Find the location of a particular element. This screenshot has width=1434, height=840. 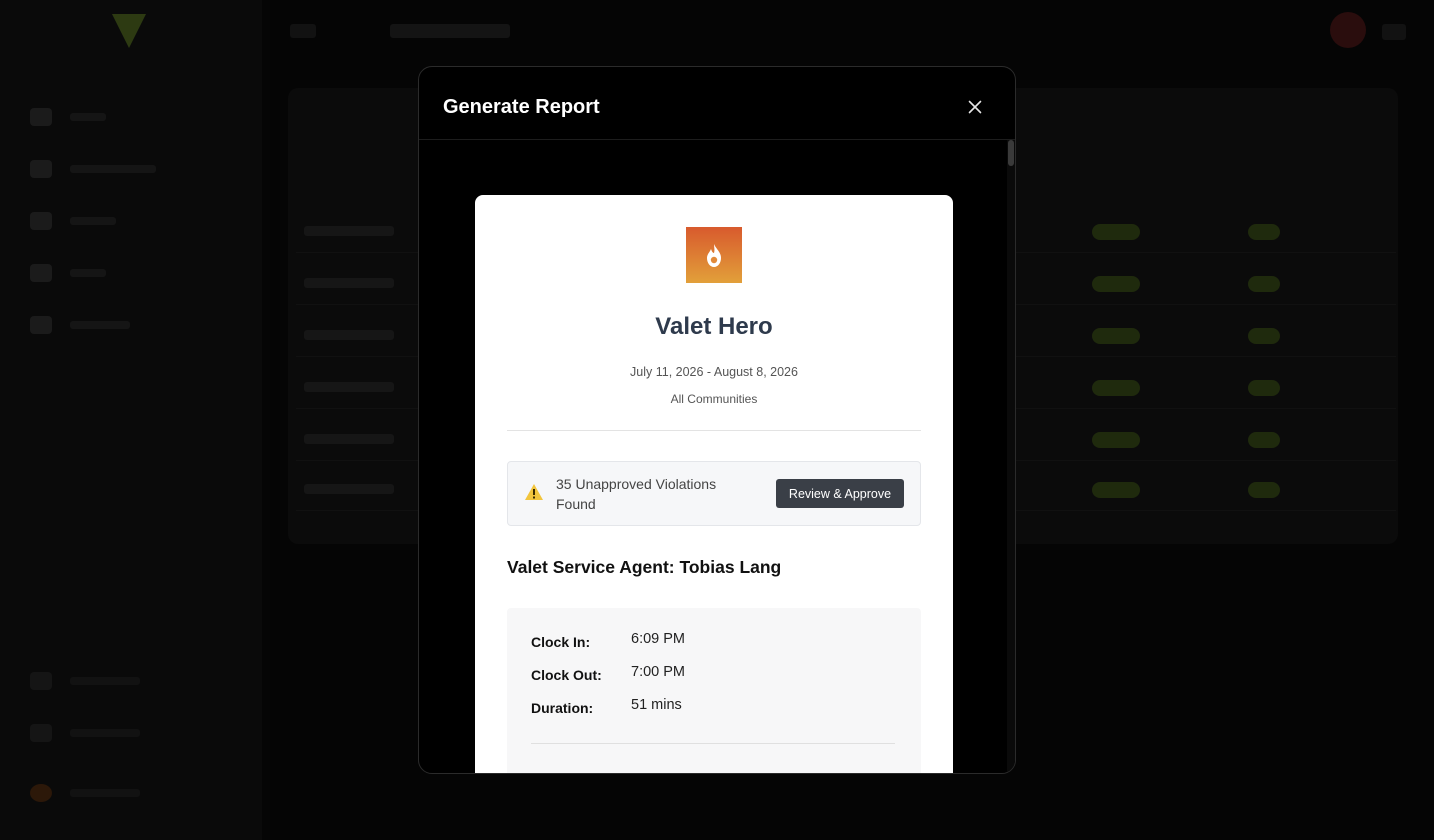

report-date-range: July 11, 2026 - August 8, 2026 is located at coordinates (714, 372).